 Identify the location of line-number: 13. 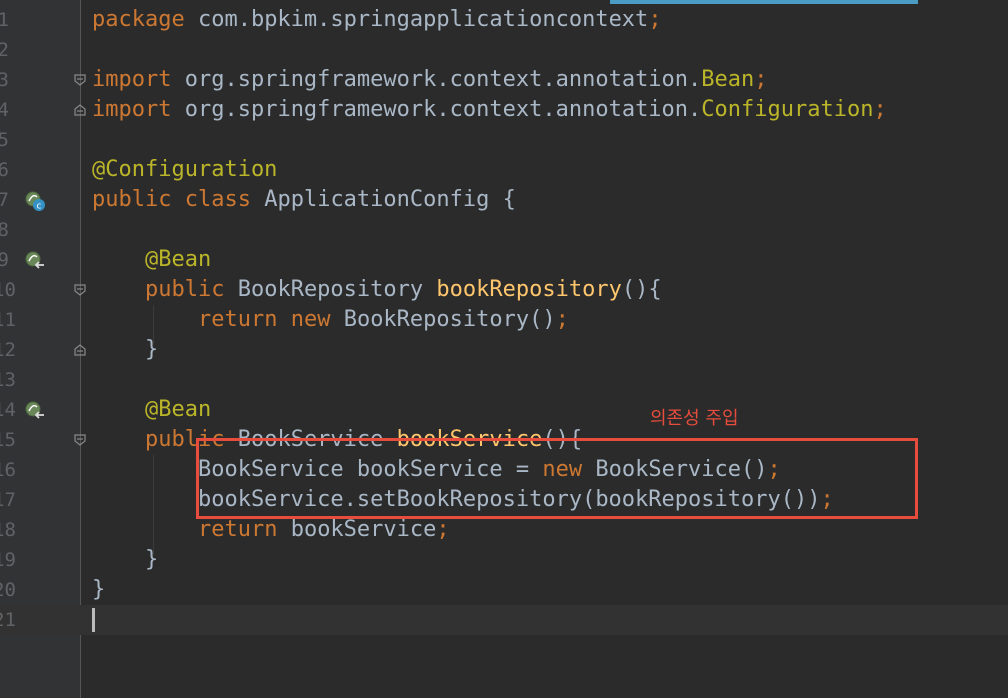
(8, 380).